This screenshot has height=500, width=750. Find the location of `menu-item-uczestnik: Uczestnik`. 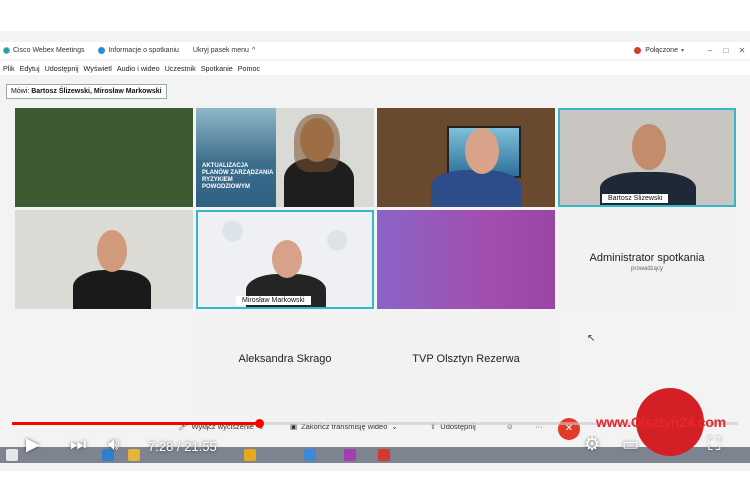

menu-item-uczestnik: Uczestnik is located at coordinates (180, 68).